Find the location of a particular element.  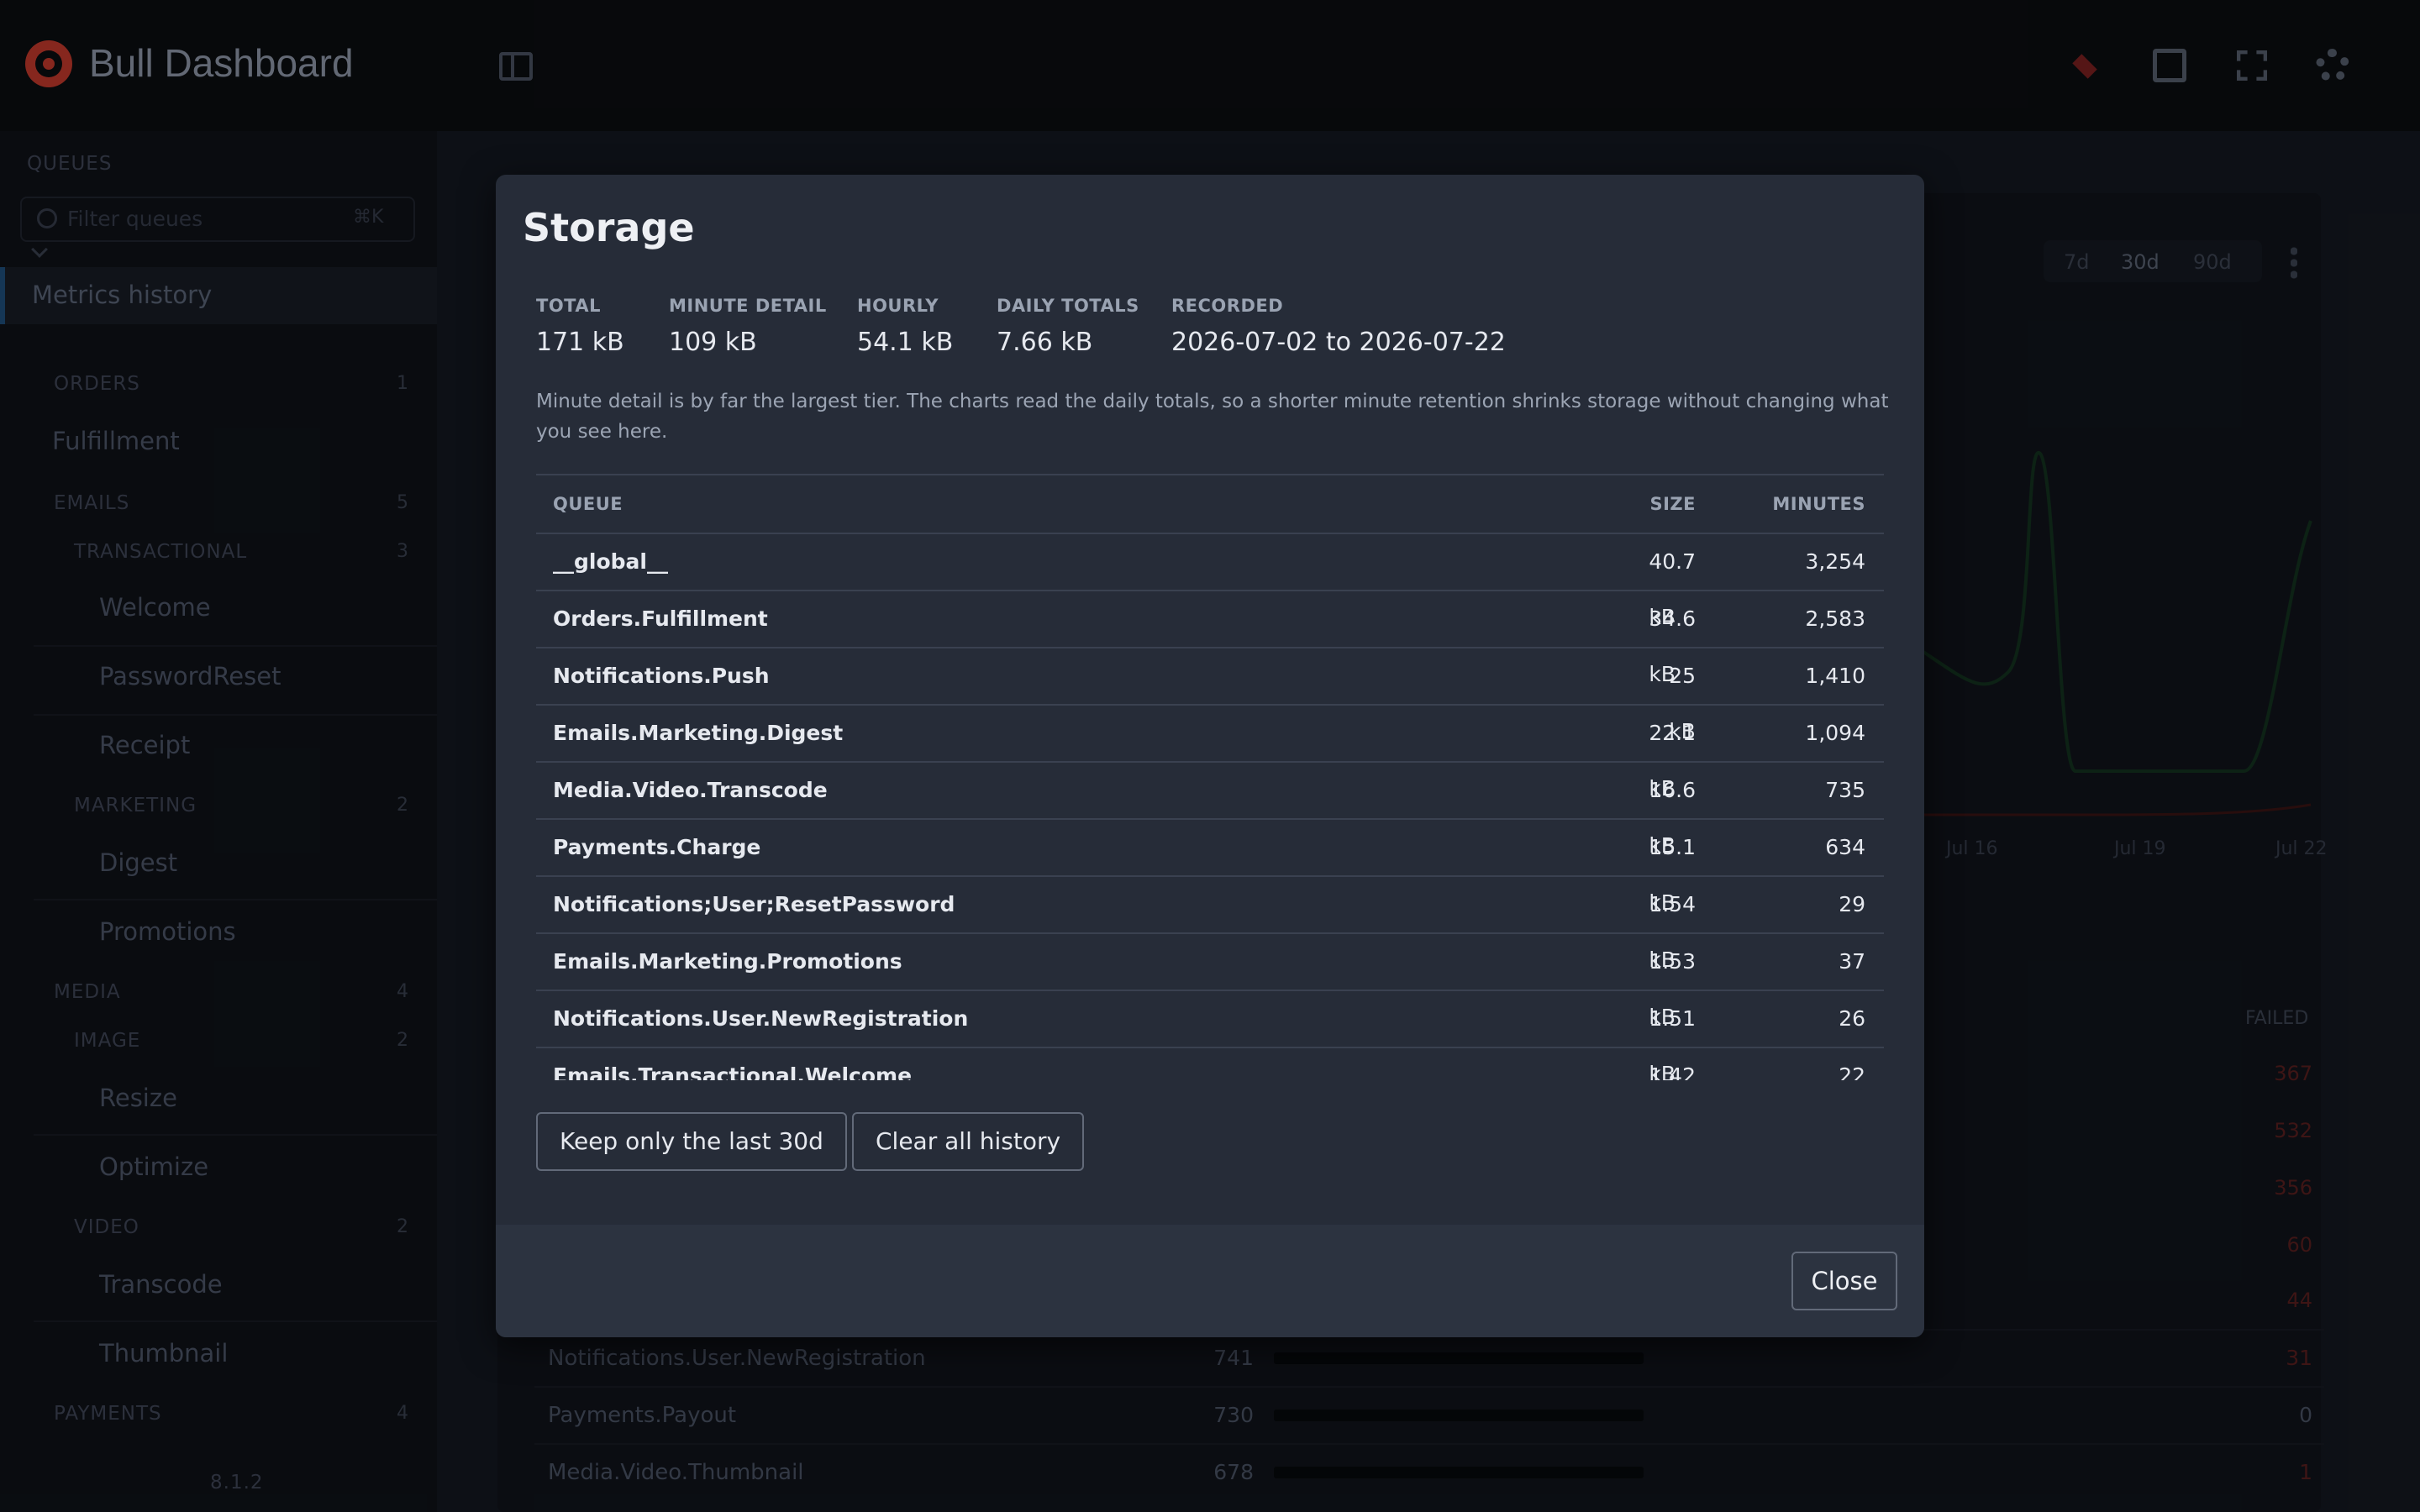

stat-value: 7.66 kB is located at coordinates (1045, 342).